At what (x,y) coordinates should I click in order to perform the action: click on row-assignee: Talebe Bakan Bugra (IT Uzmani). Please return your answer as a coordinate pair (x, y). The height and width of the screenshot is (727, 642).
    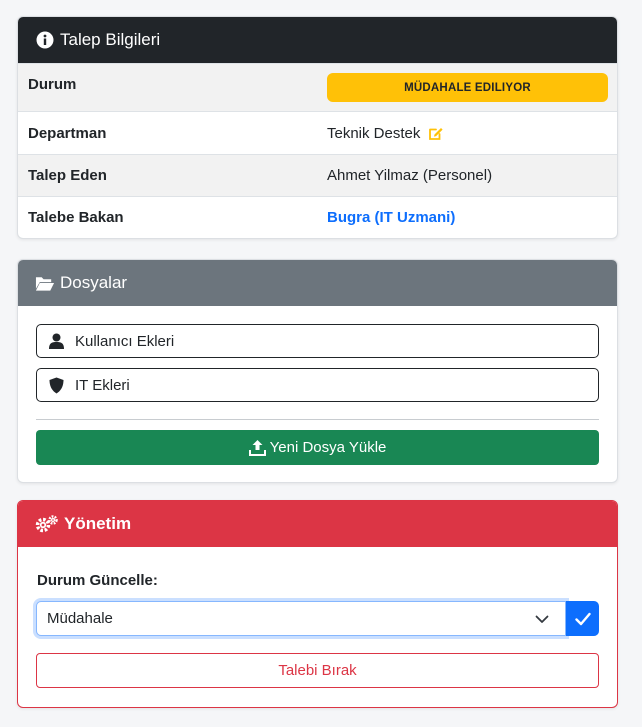
    Looking at the image, I should click on (317, 217).